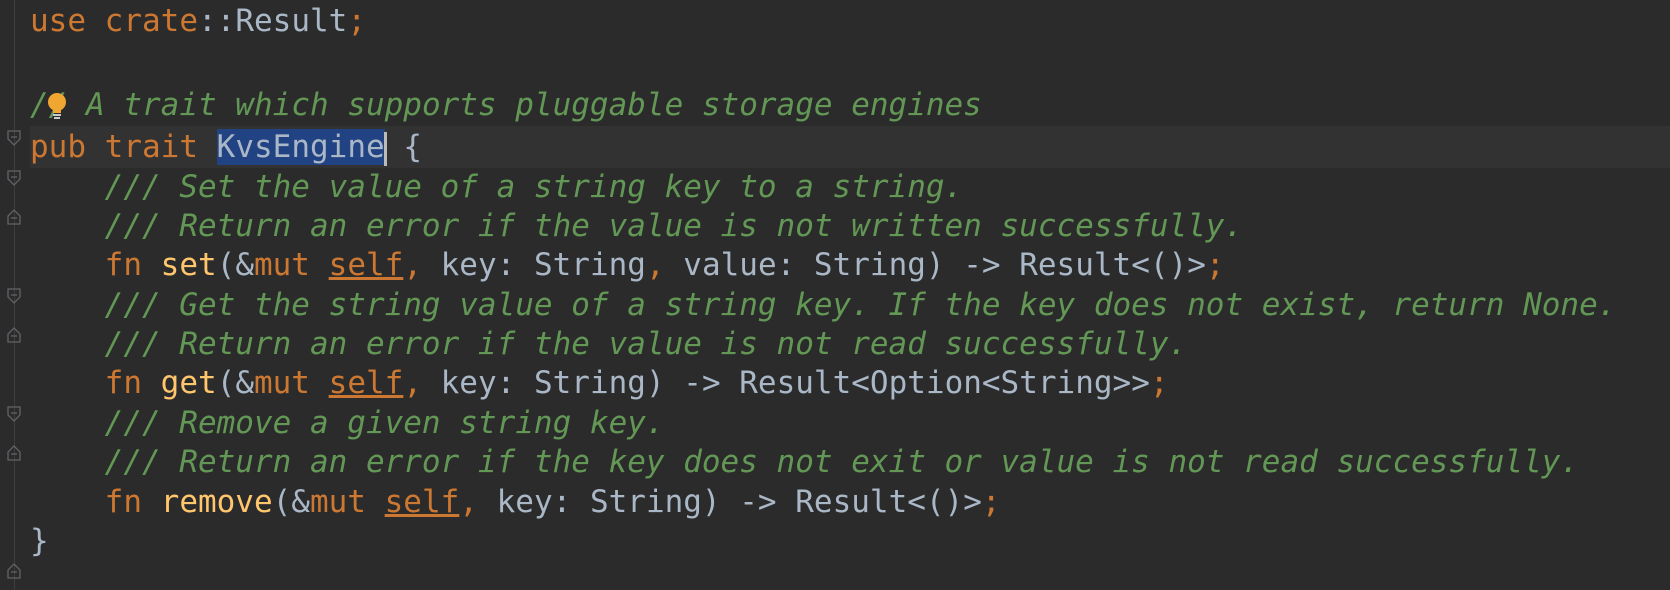 This screenshot has height=590, width=1670. I want to click on code-line: /// Remove a given string key., so click(347, 423).